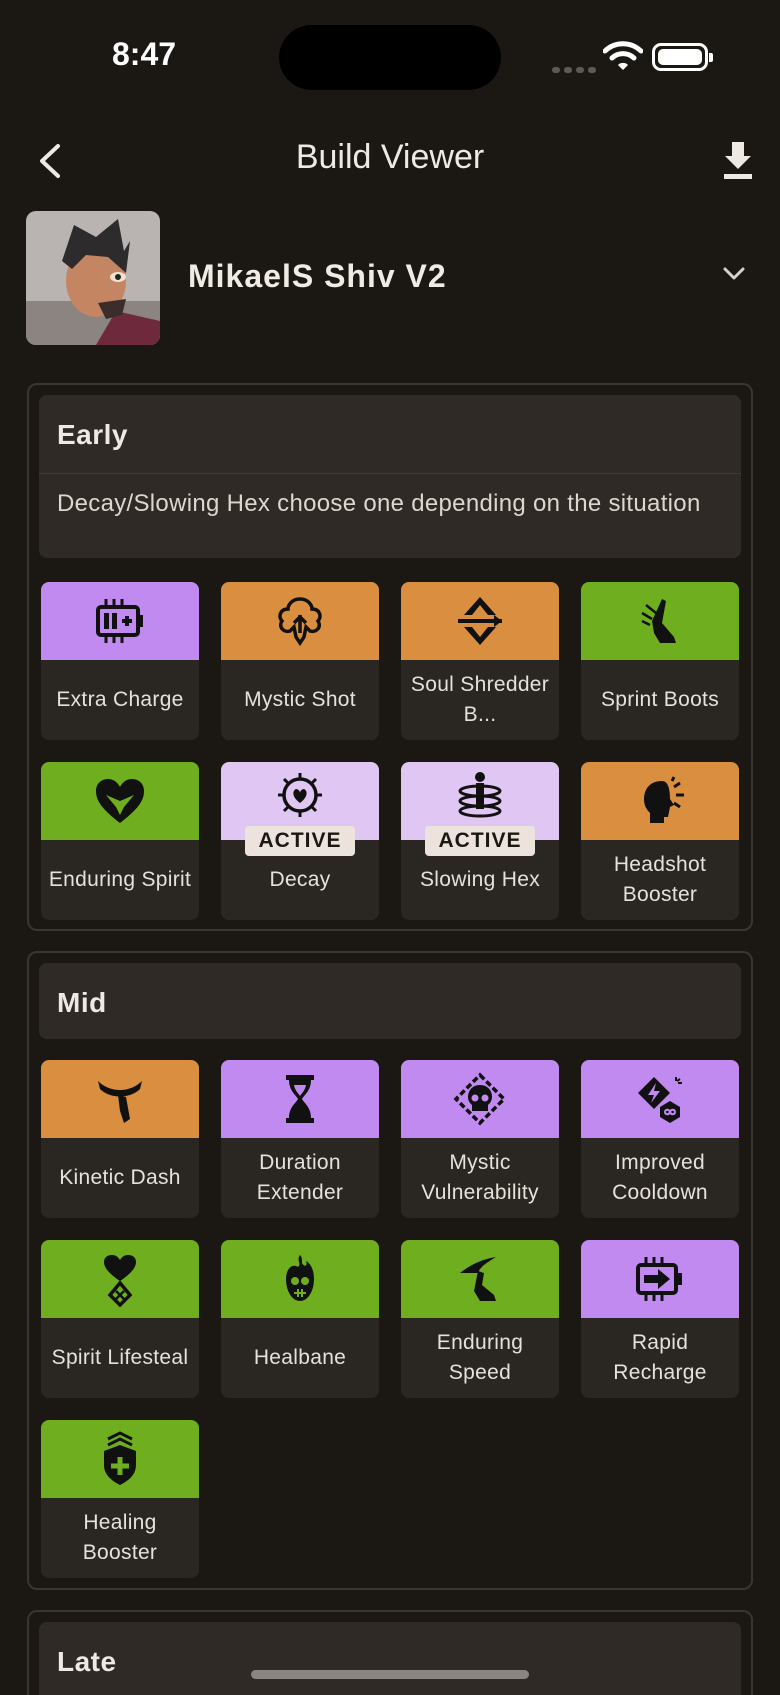 The width and height of the screenshot is (780, 1695). What do you see at coordinates (660, 1139) in the screenshot?
I see `item-improved-cooldown: Improved Cooldown` at bounding box center [660, 1139].